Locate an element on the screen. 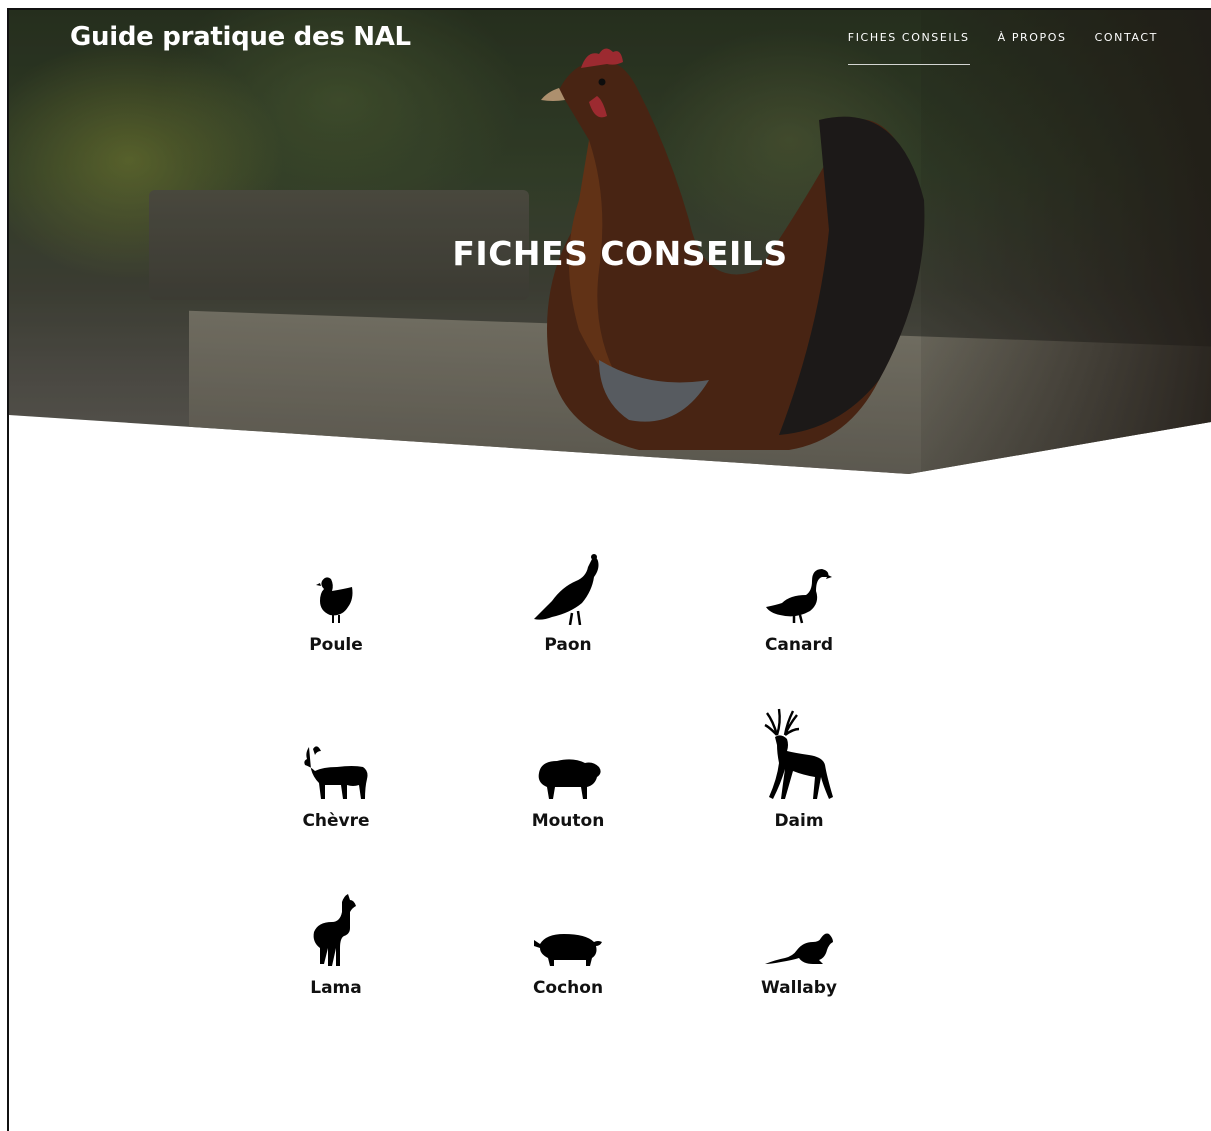  card-label: Poule is located at coordinates (336, 645).